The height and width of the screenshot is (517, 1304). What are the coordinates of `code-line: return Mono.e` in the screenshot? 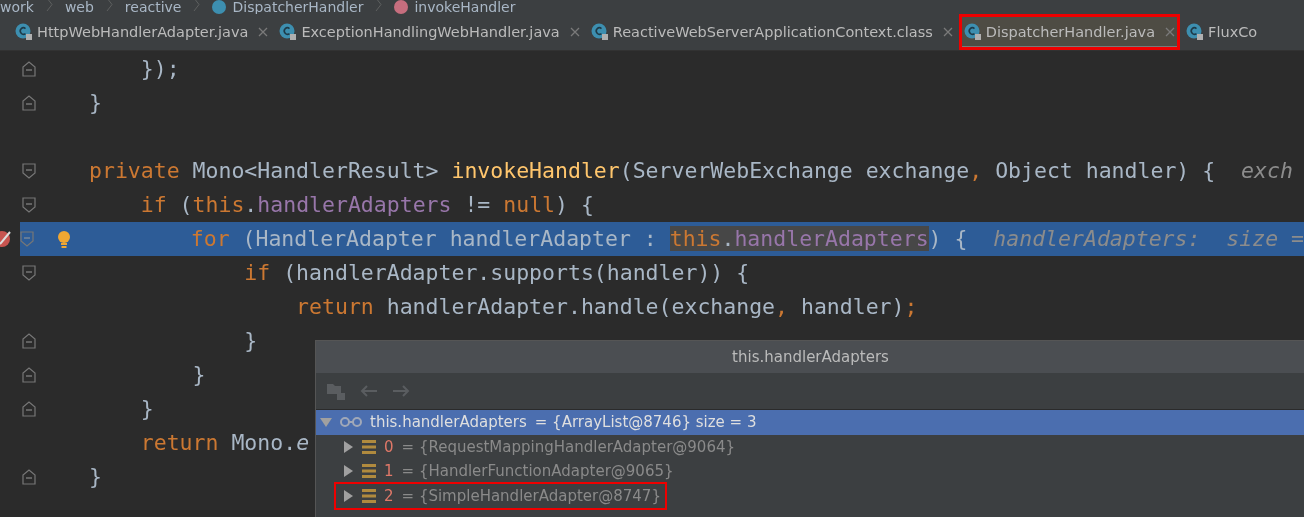 It's located at (224, 443).